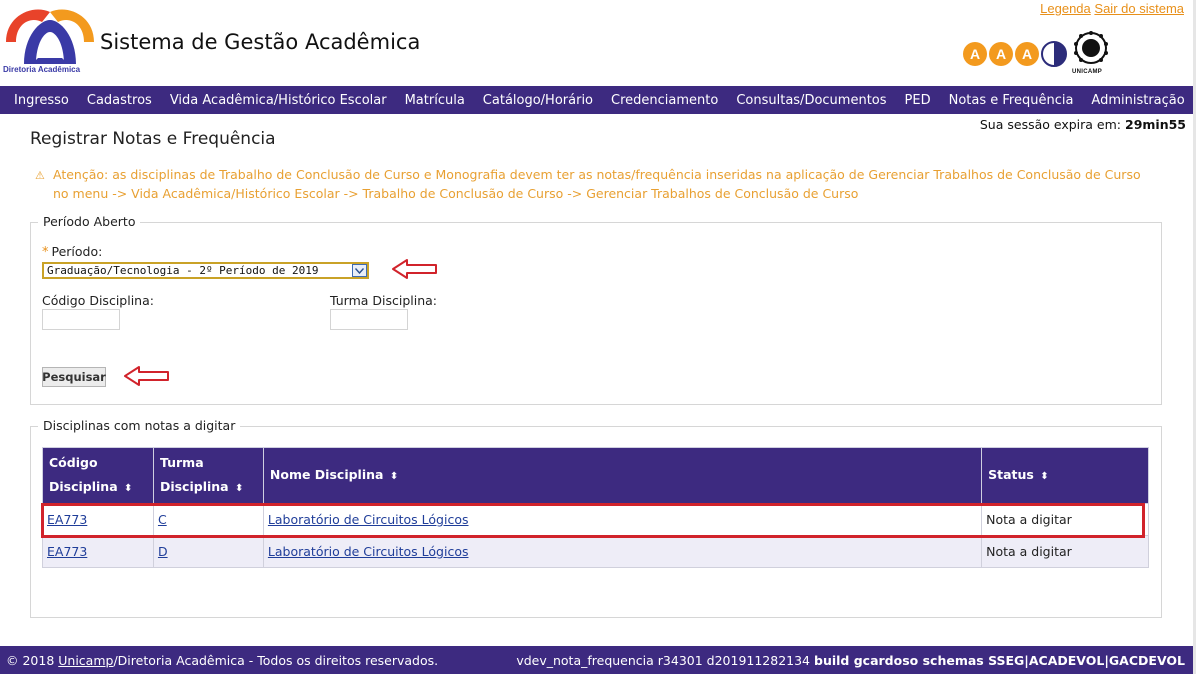 The height and width of the screenshot is (674, 1196). I want to click on nav-item-ingresso: Ingresso, so click(41, 100).